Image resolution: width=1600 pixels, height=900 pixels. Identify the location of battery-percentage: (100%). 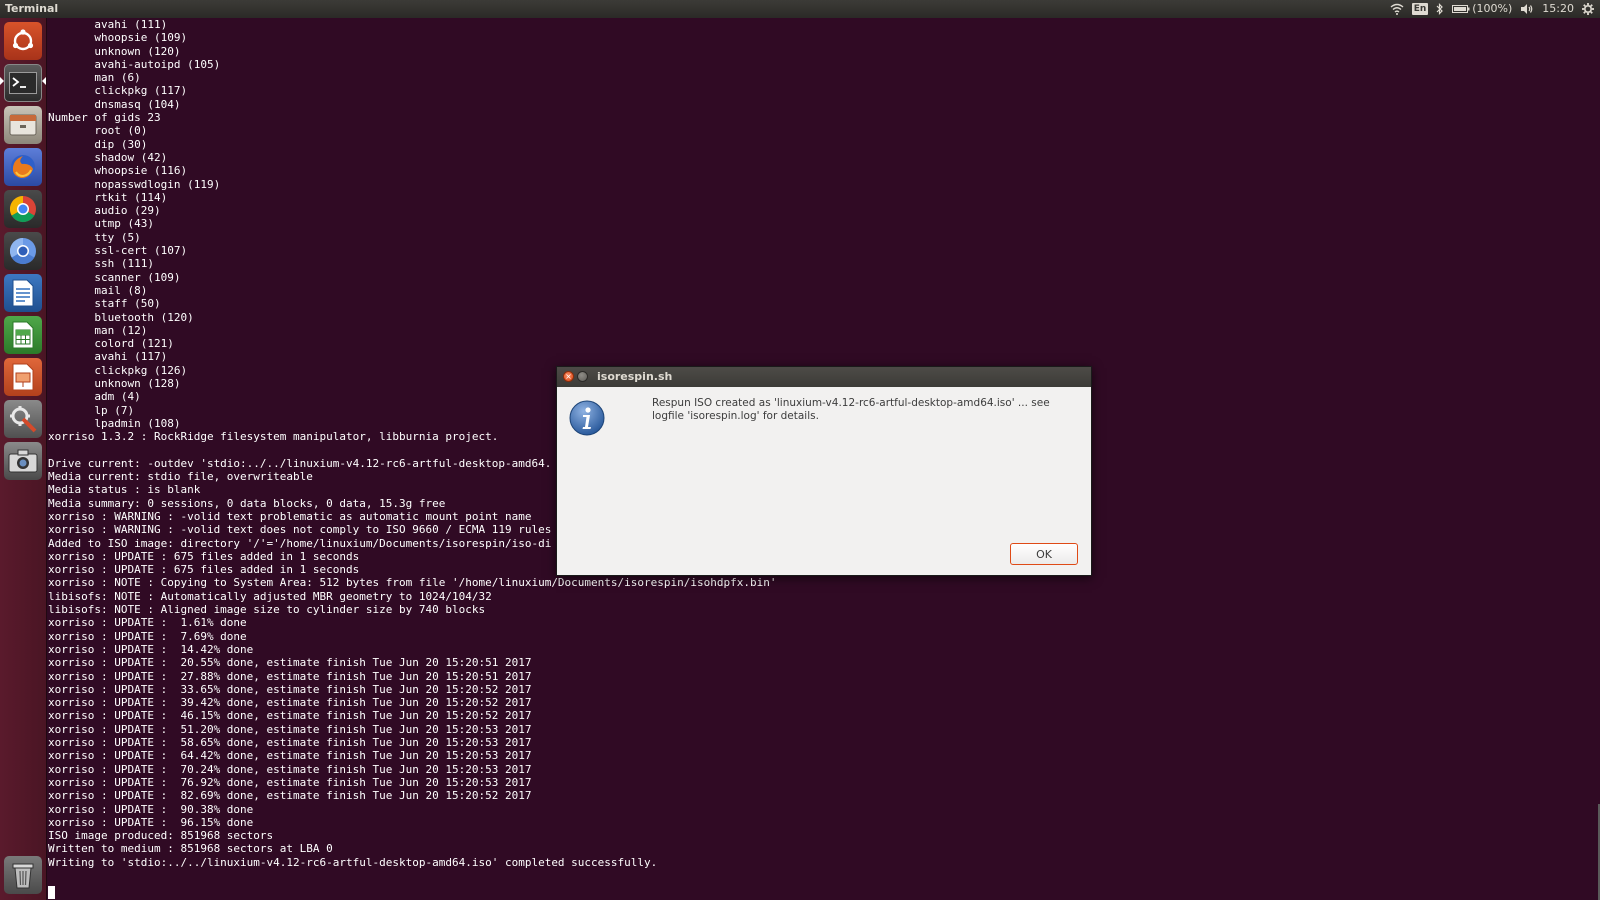
(1492, 8).